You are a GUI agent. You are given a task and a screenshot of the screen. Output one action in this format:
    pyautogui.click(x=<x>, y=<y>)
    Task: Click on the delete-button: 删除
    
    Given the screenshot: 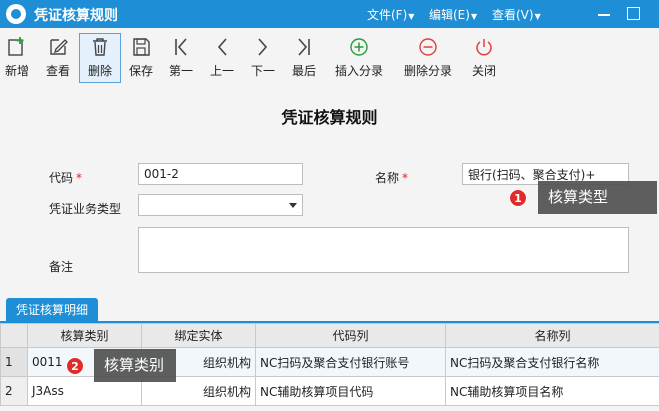 What is the action you would take?
    pyautogui.click(x=100, y=58)
    